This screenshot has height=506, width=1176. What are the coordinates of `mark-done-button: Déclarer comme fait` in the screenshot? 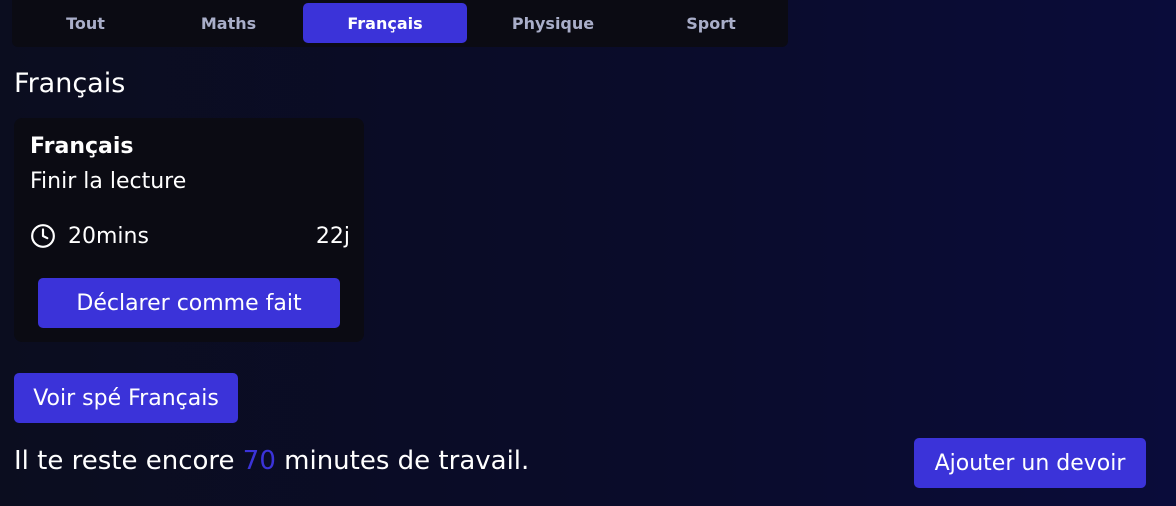 It's located at (189, 303).